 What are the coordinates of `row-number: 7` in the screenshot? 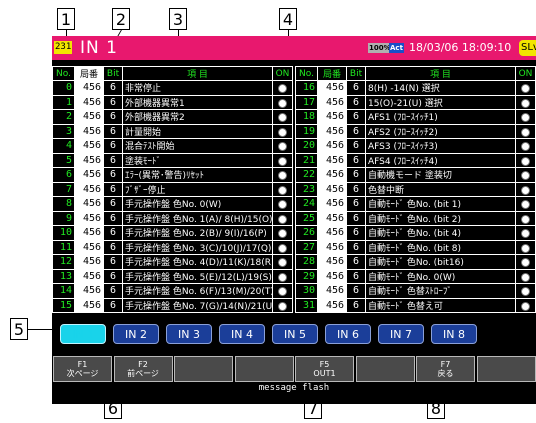 It's located at (63, 189).